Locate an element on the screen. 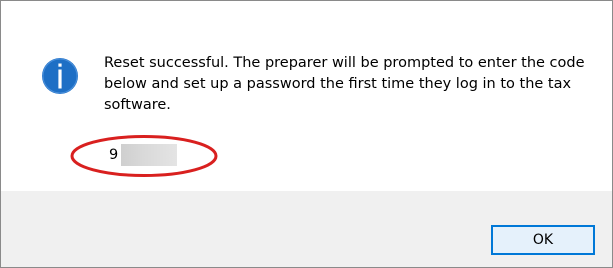 The image size is (613, 268). highlight-oval is located at coordinates (144, 156).